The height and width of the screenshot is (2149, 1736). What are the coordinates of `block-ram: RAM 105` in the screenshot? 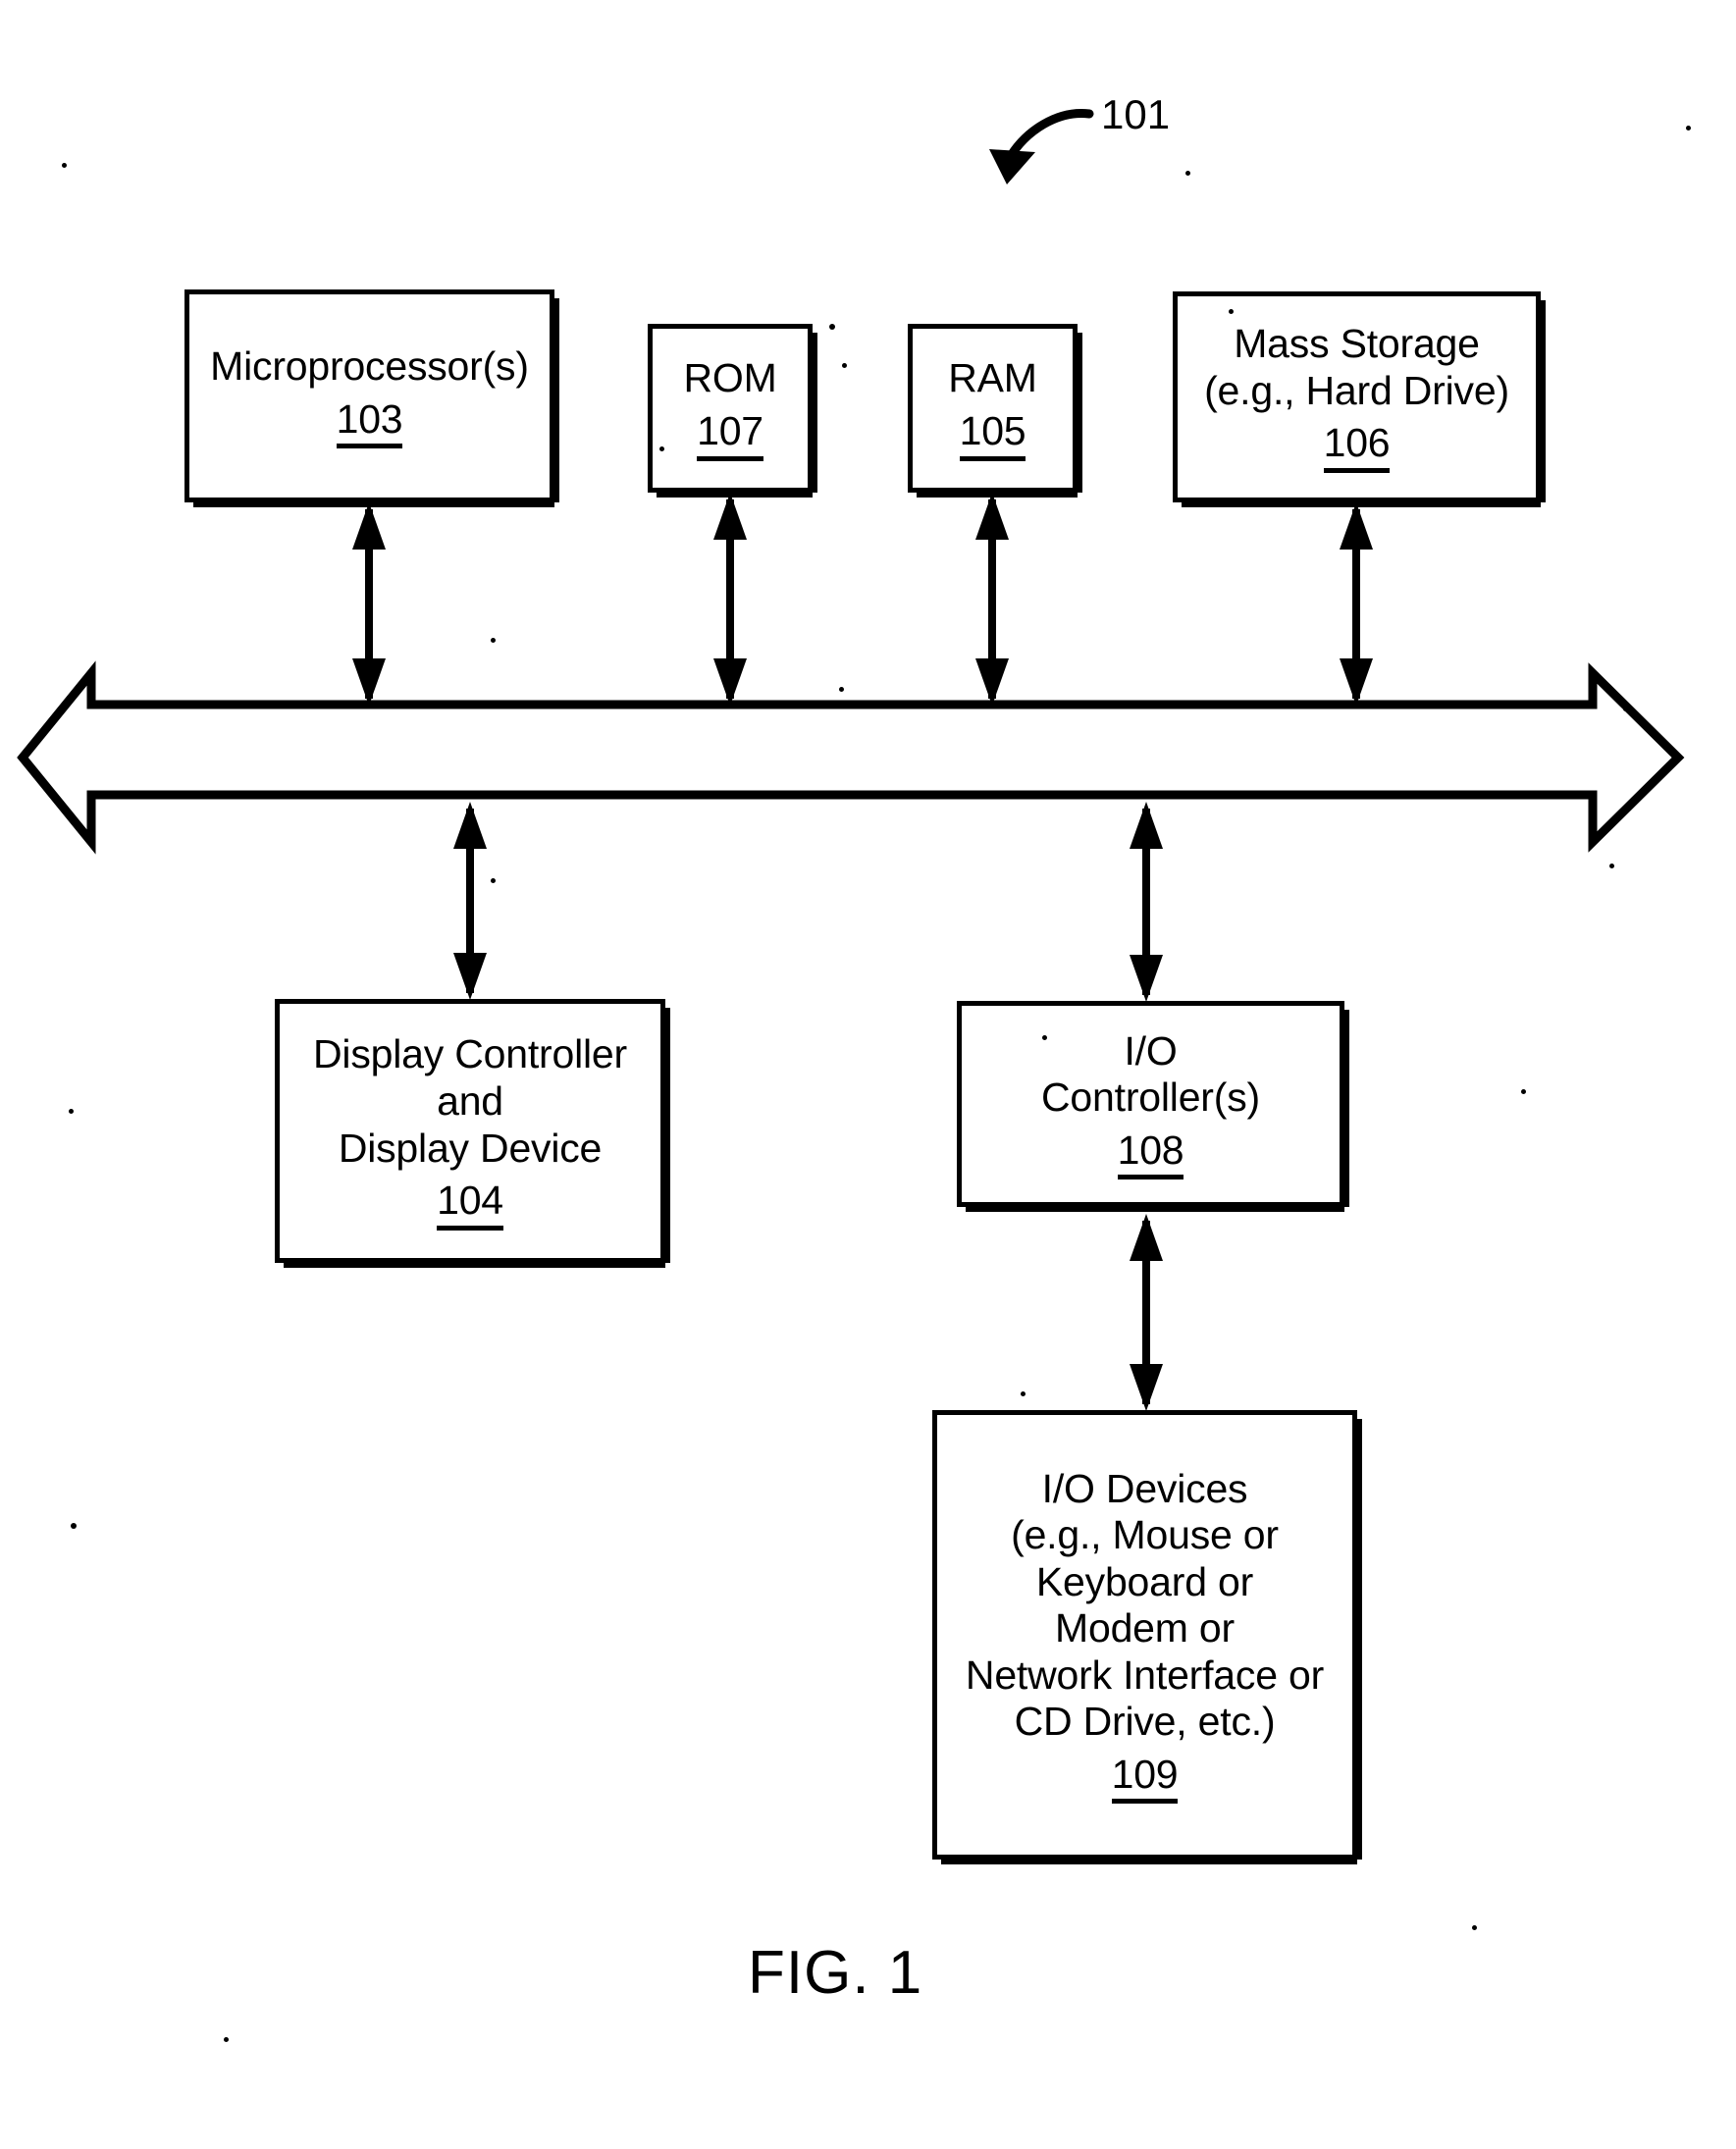 It's located at (995, 411).